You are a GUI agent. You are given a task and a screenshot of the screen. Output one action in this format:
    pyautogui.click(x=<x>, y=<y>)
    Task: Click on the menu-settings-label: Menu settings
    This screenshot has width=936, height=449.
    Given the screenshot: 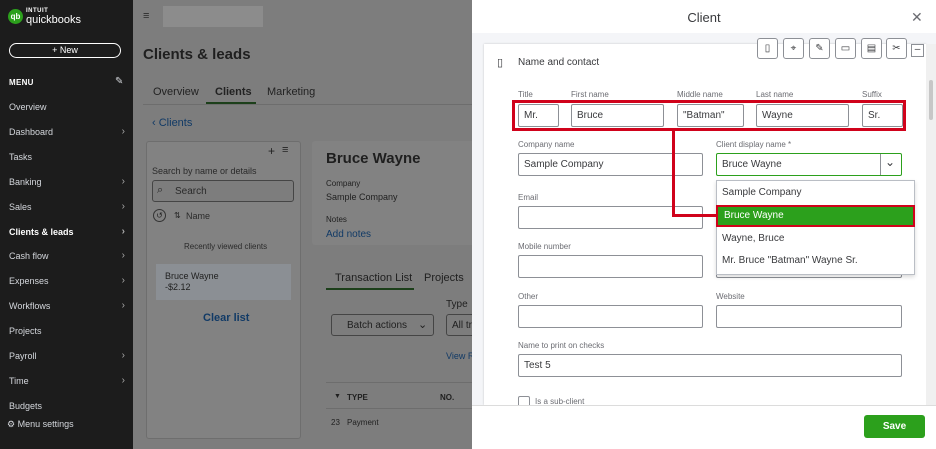 What is the action you would take?
    pyautogui.click(x=45, y=424)
    